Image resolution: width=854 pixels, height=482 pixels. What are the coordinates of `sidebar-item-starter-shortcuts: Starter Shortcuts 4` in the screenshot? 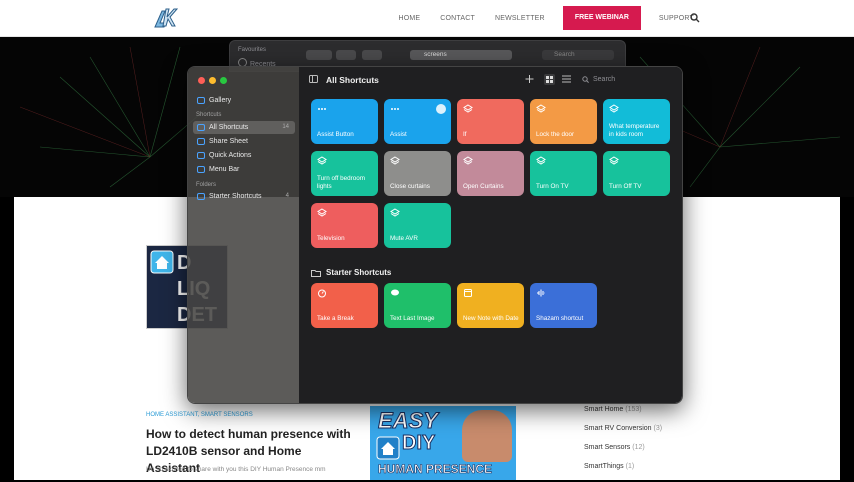 It's located at (244, 196).